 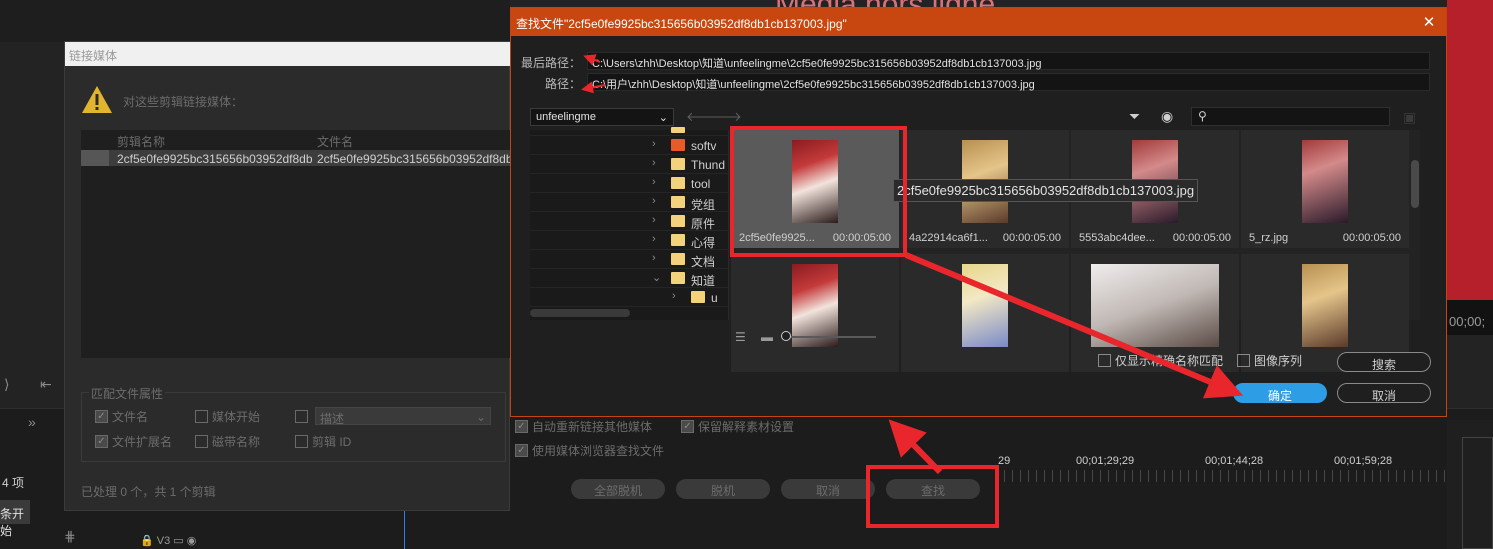 I want to click on arrow-to-last-path, so click(x=592, y=60).